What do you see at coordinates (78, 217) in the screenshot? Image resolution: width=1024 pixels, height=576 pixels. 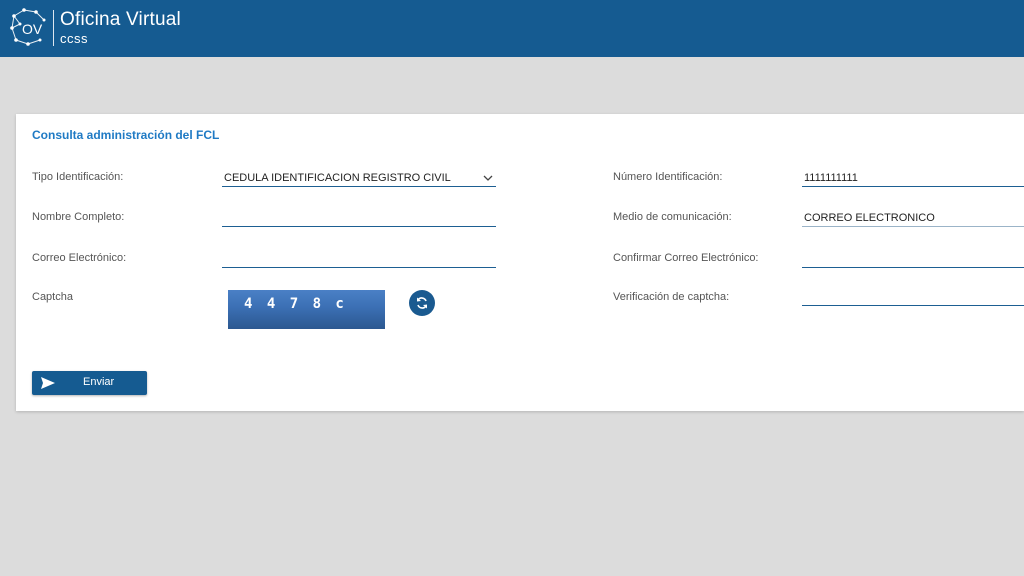 I see `nombre-completo-label: Nombre Completo:` at bounding box center [78, 217].